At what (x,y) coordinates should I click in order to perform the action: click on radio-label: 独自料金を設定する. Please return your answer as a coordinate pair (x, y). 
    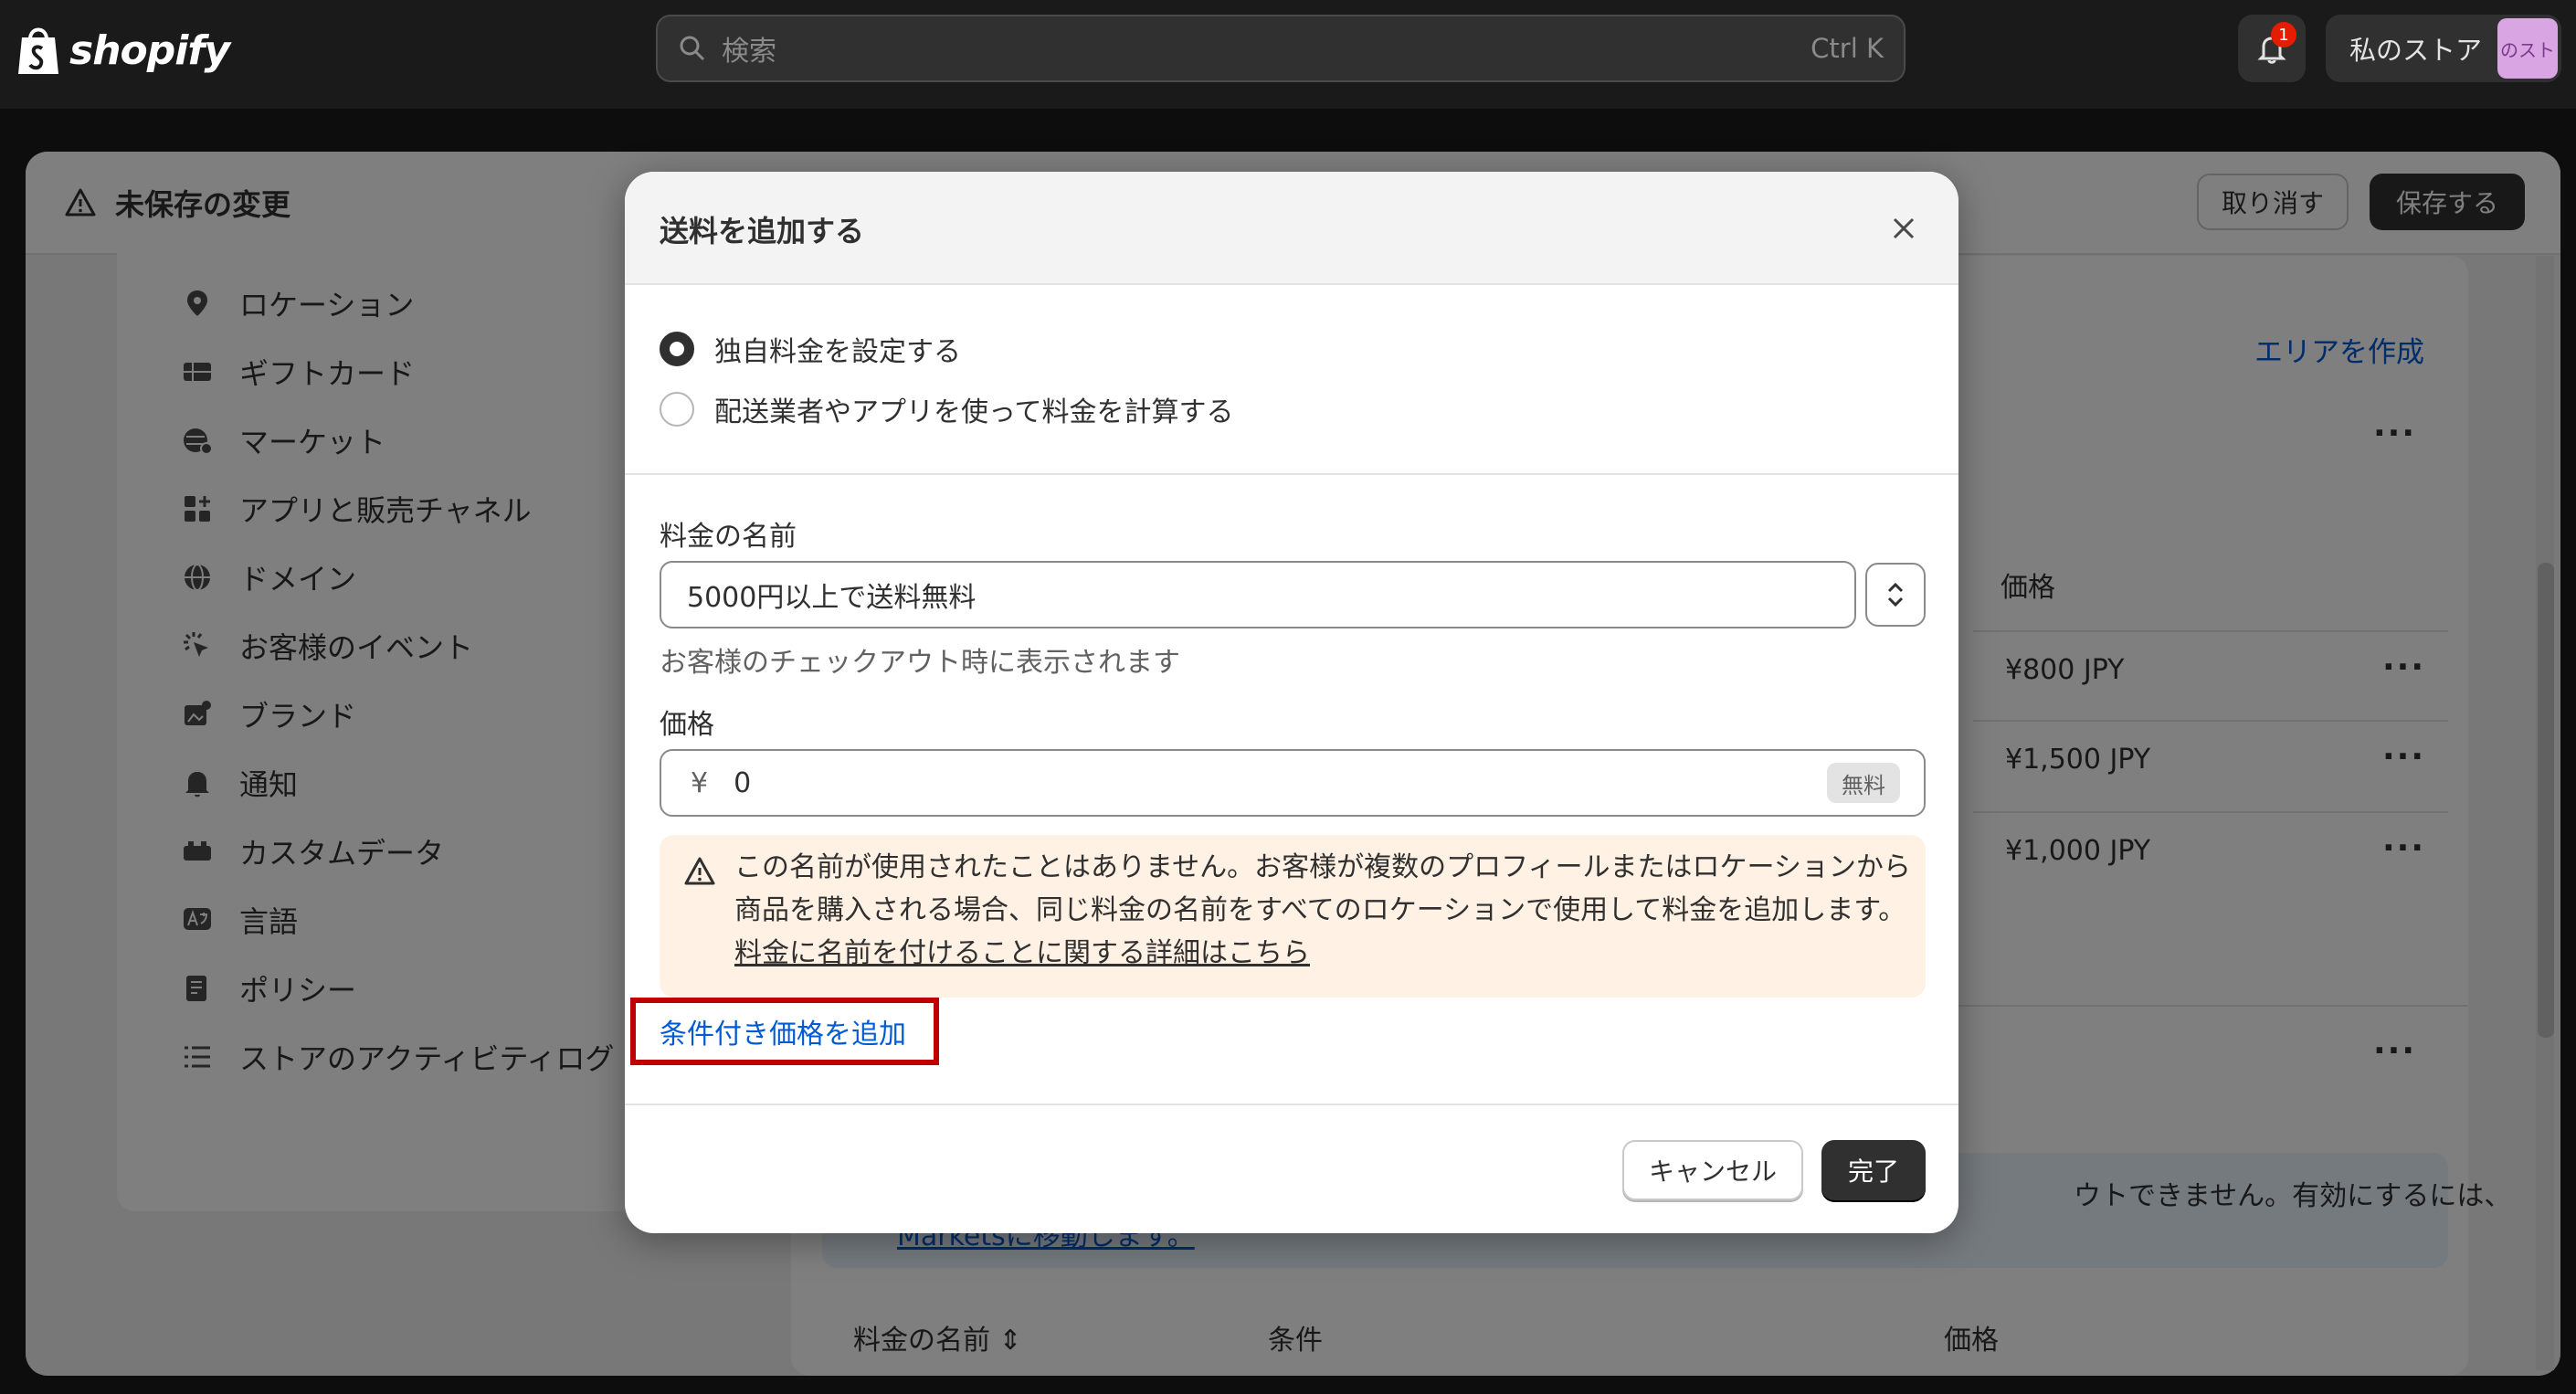
    Looking at the image, I should click on (838, 352).